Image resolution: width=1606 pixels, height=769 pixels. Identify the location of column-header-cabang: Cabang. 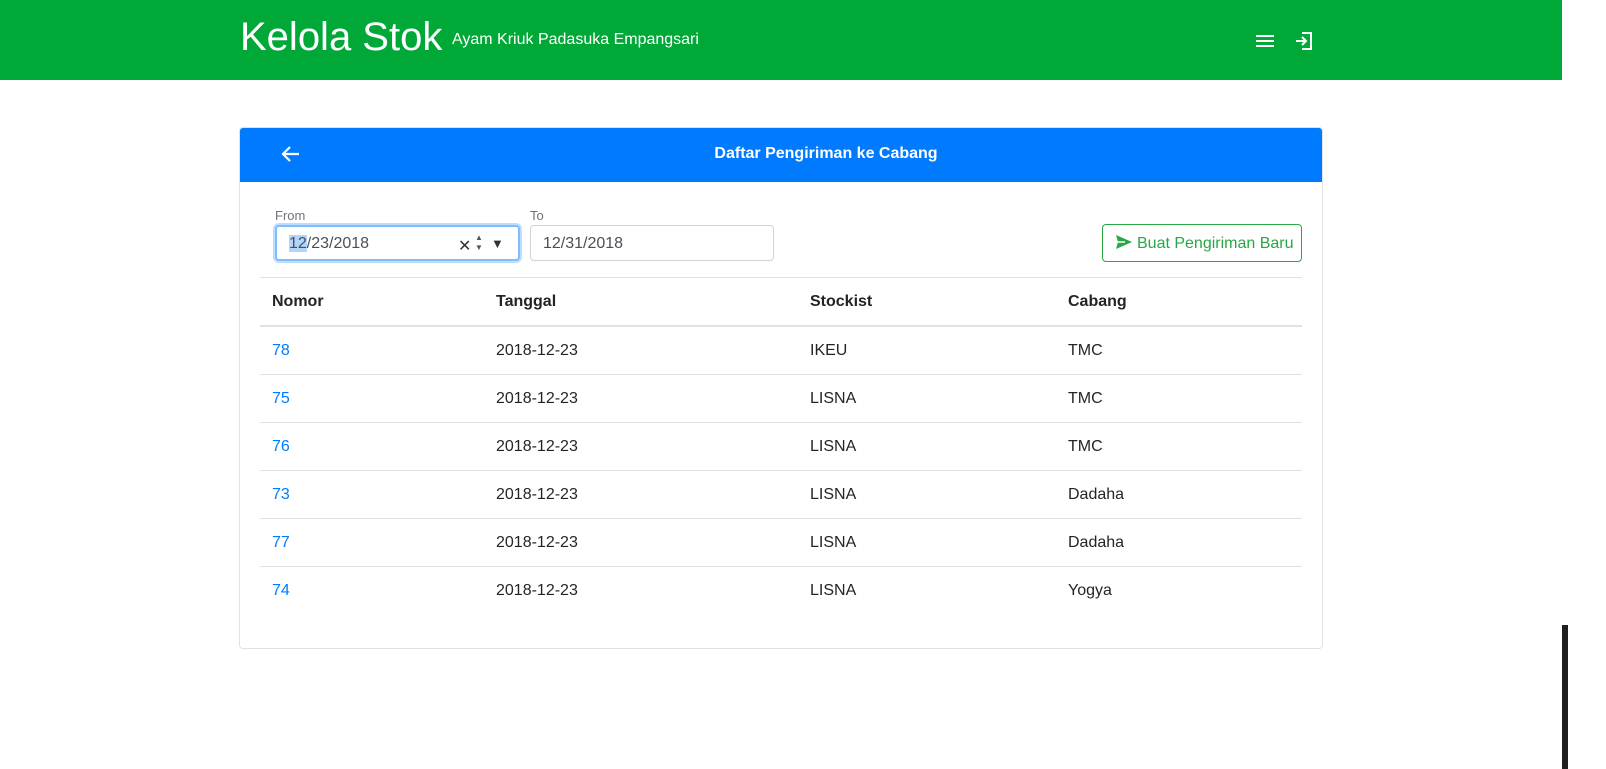
(1179, 302).